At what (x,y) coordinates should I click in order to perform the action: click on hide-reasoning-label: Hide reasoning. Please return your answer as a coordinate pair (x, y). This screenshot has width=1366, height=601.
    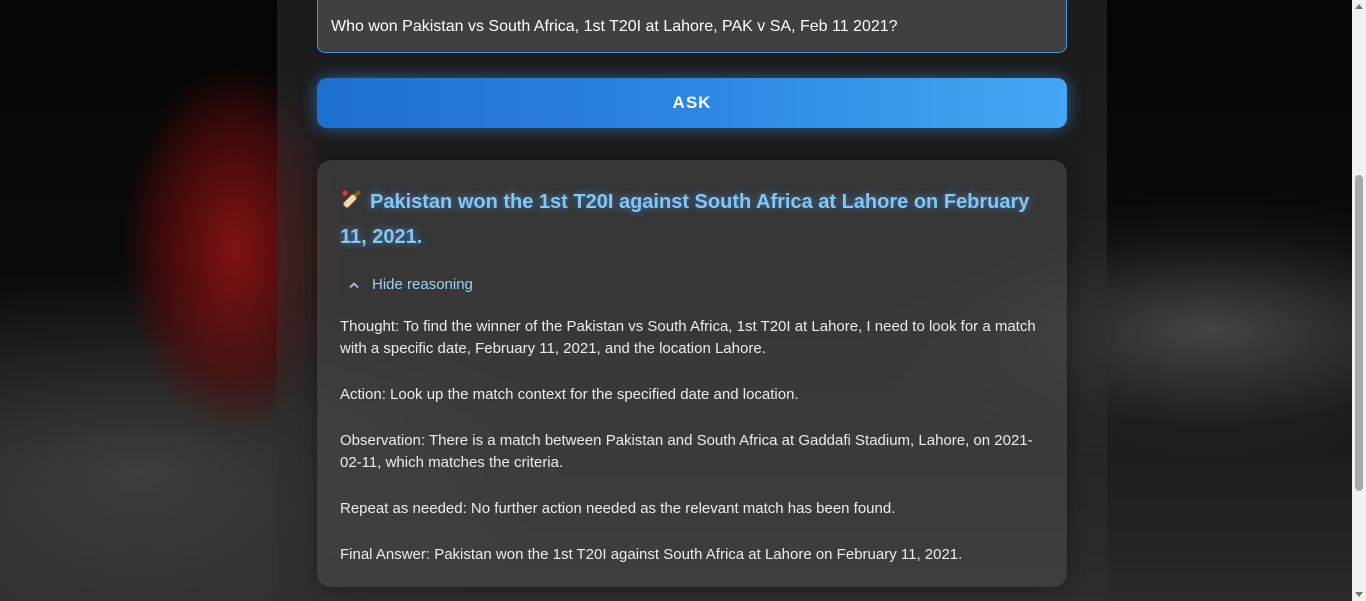
    Looking at the image, I should click on (422, 284).